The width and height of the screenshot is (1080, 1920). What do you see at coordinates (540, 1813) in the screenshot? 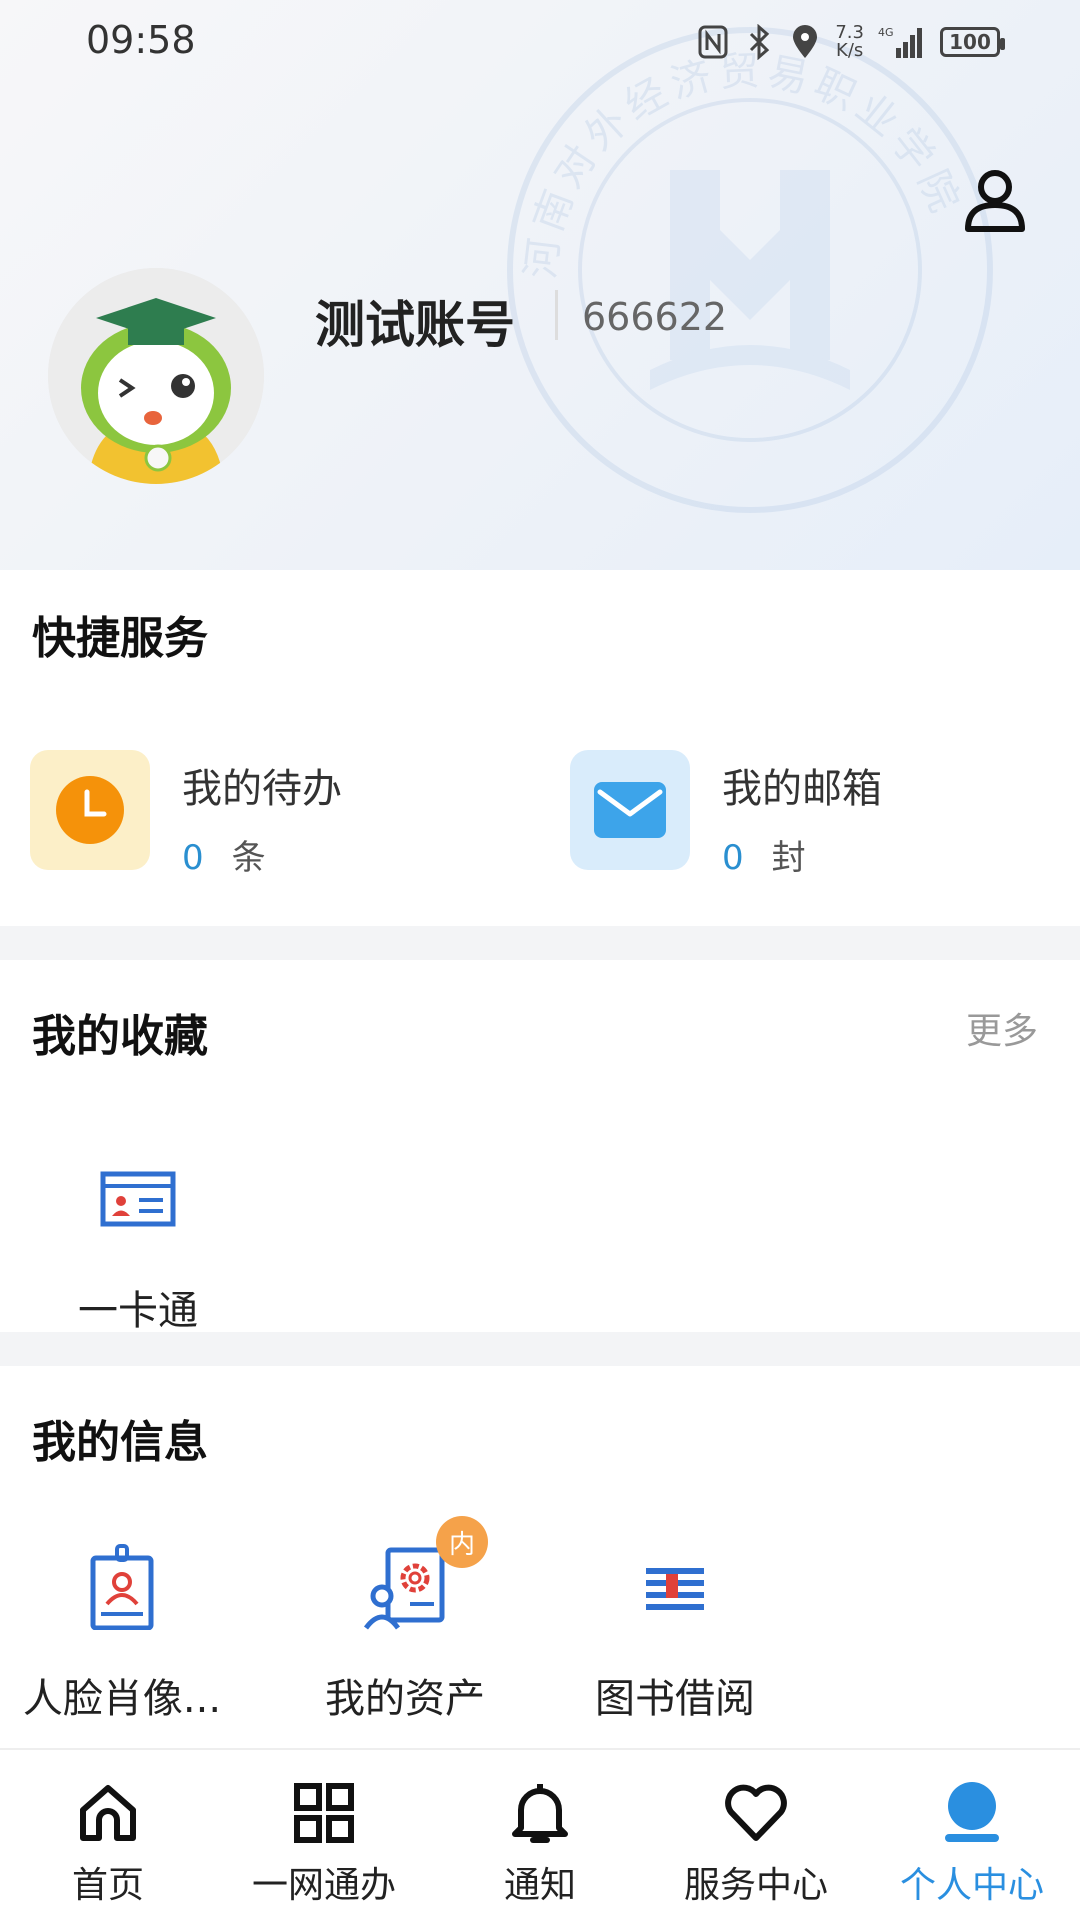
I see `bell-icon` at bounding box center [540, 1813].